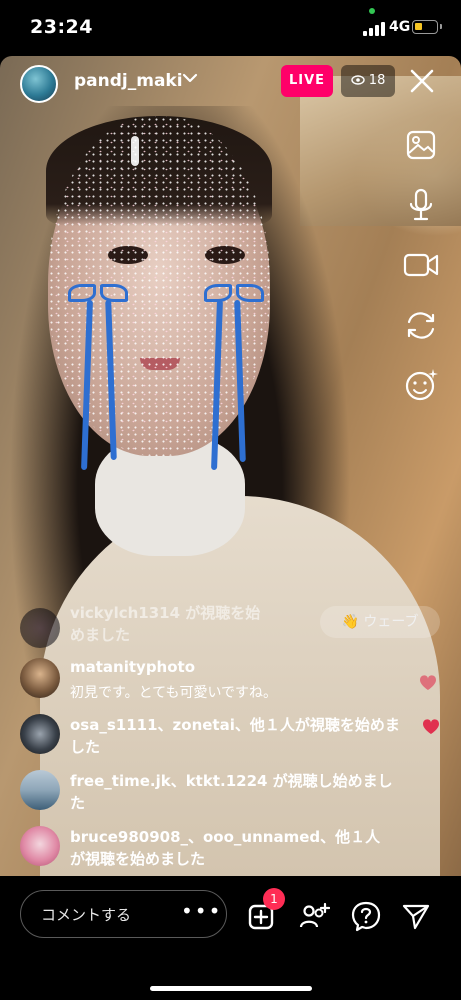  I want to click on send-icon, so click(416, 916).